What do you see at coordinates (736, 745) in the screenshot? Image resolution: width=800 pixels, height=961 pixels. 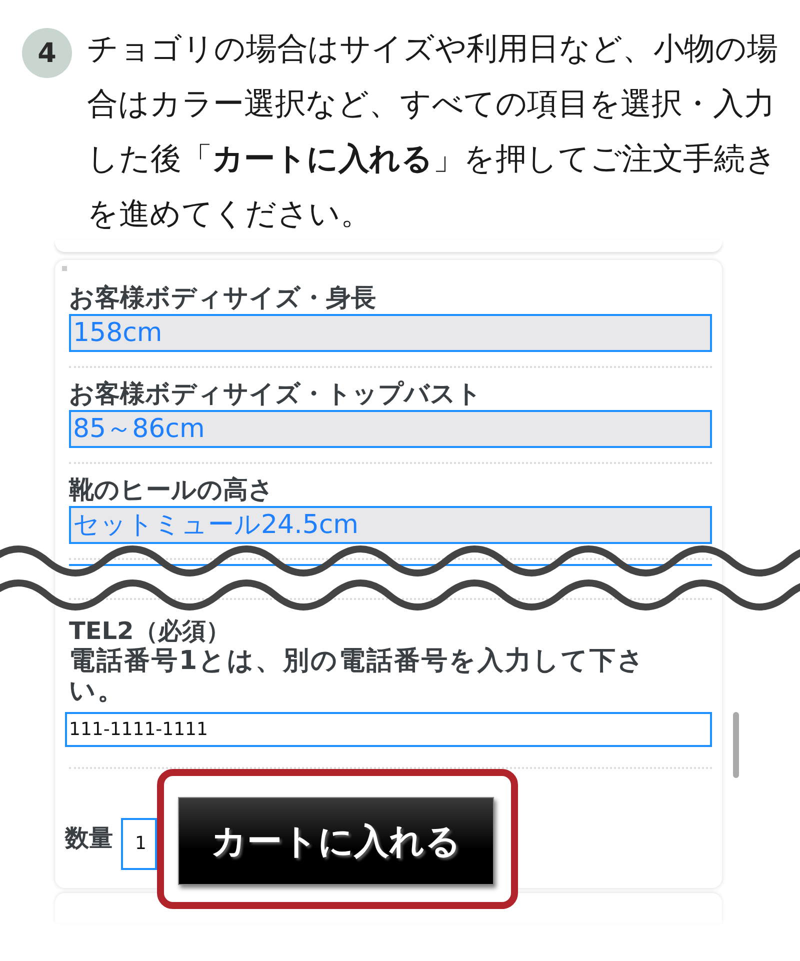 I see `scrollbar` at bounding box center [736, 745].